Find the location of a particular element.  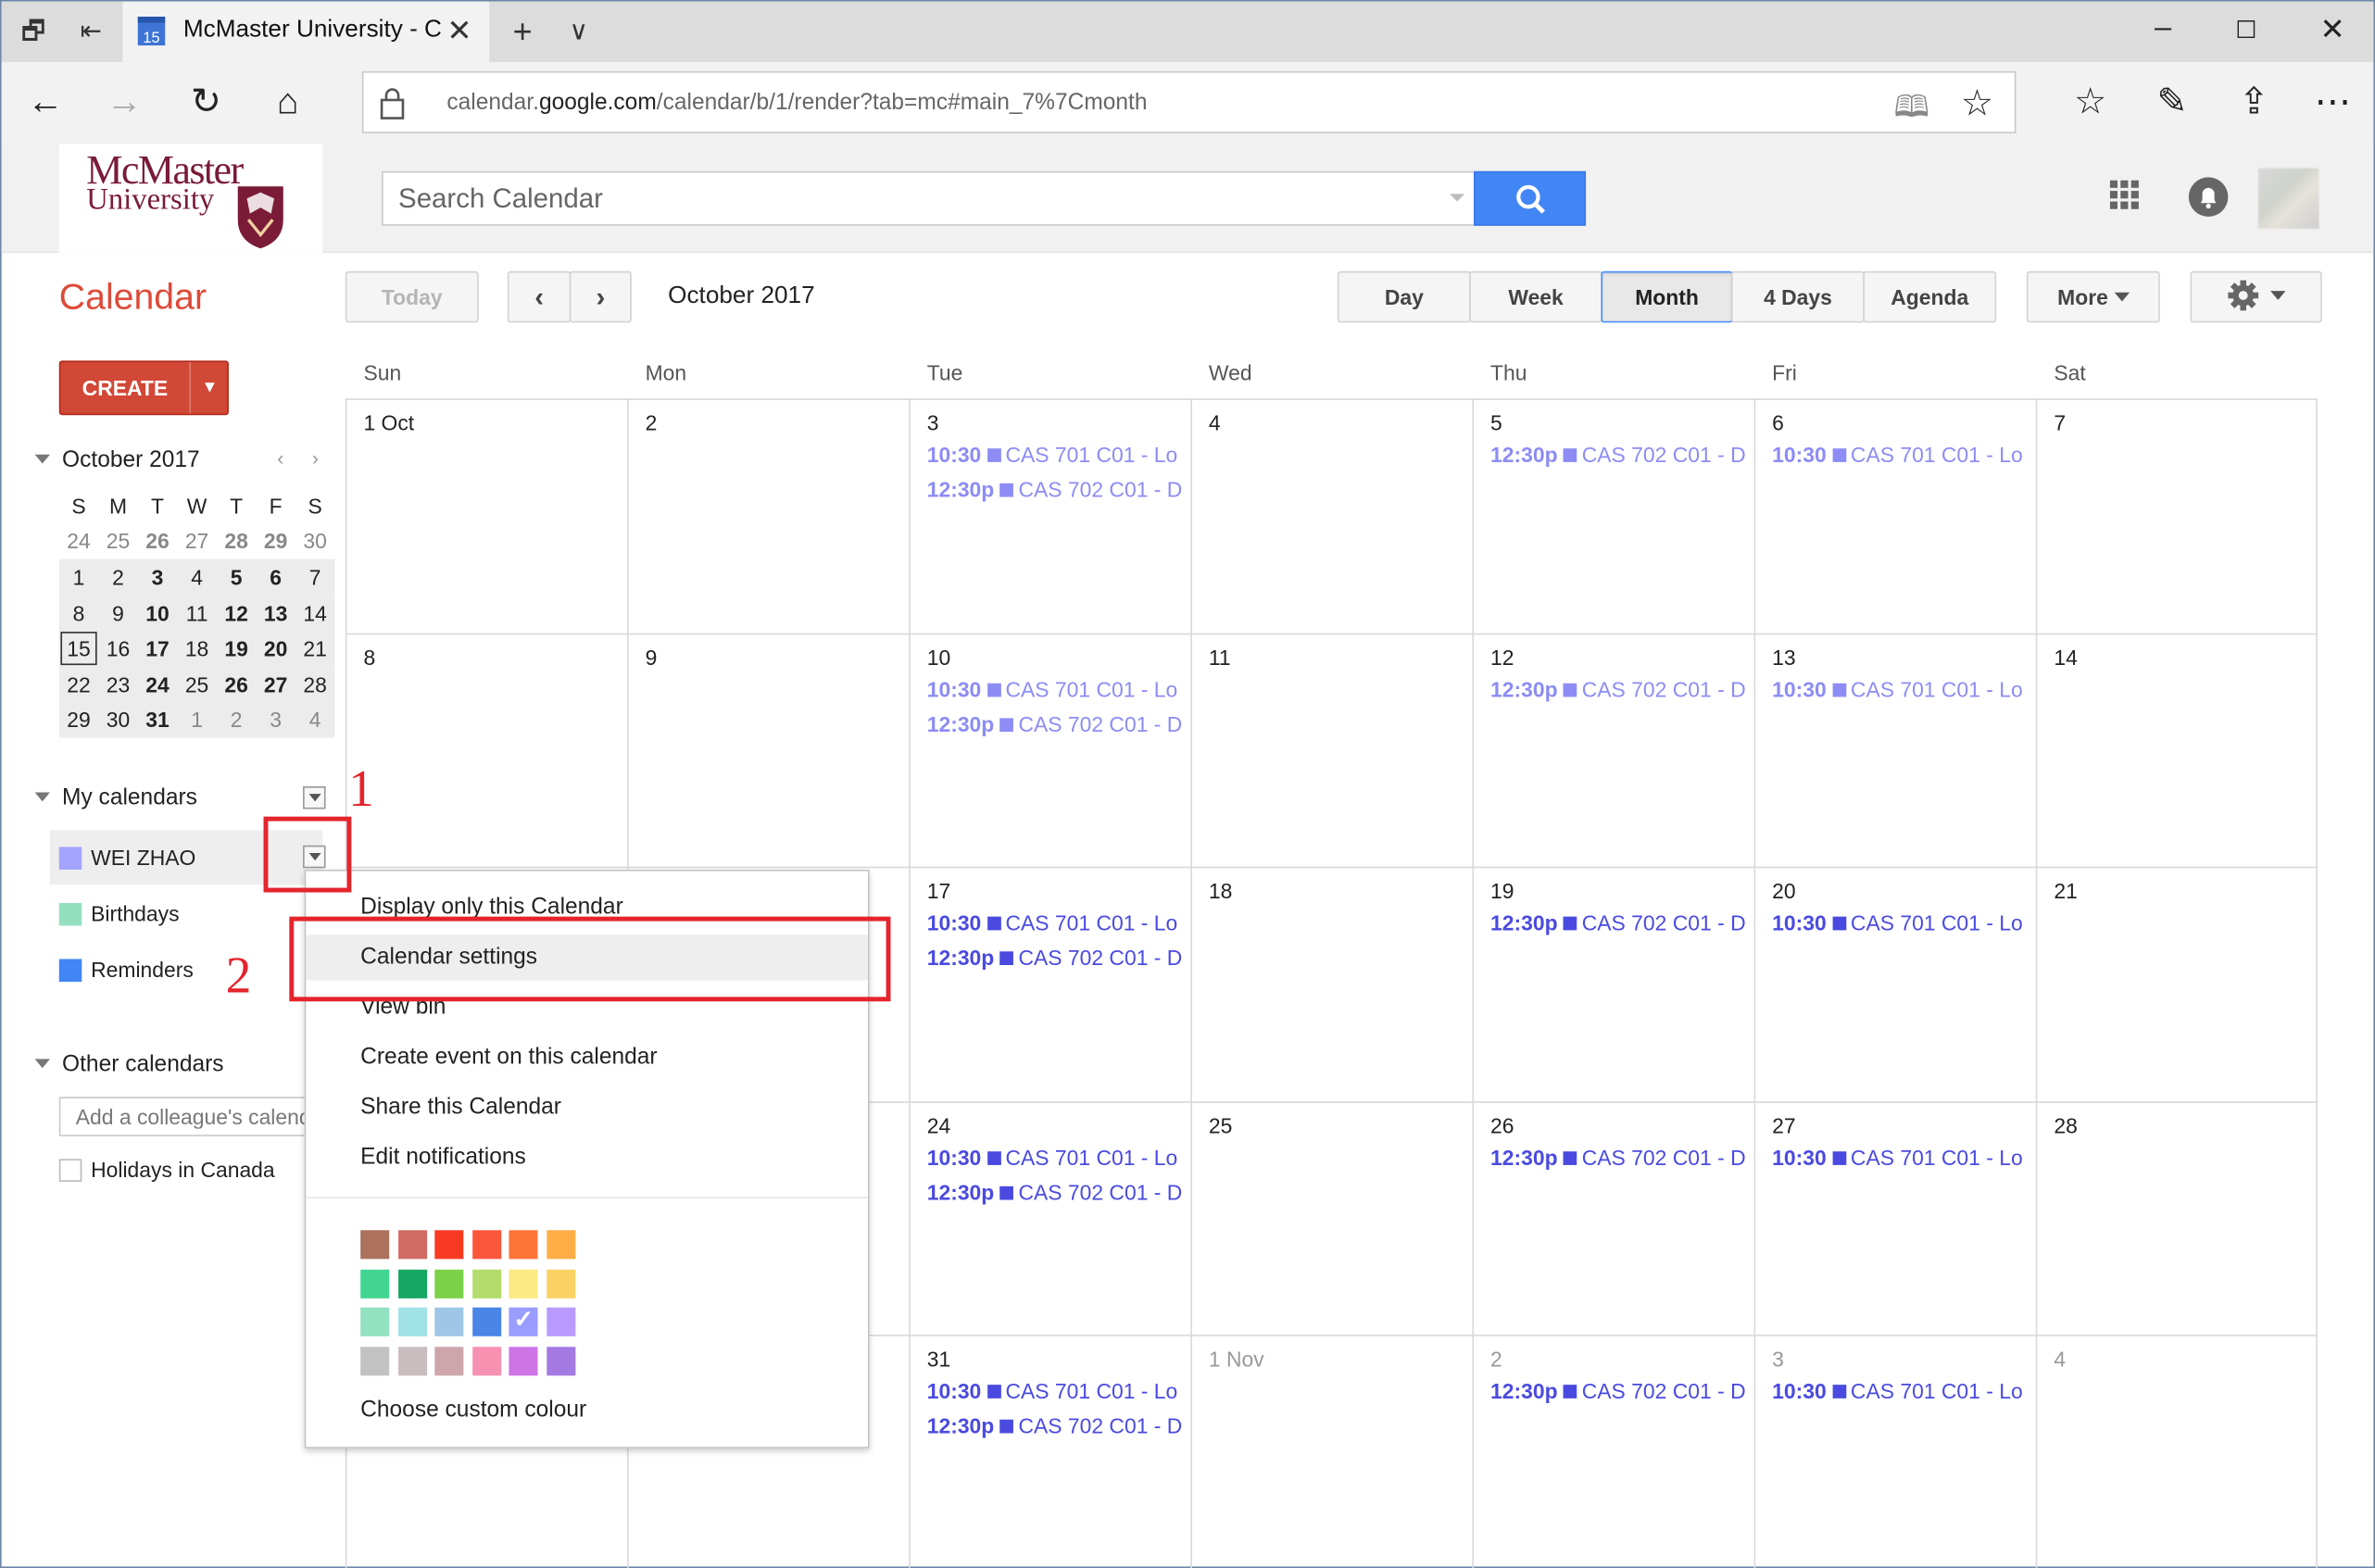

mini-day: 9 is located at coordinates (118, 614).